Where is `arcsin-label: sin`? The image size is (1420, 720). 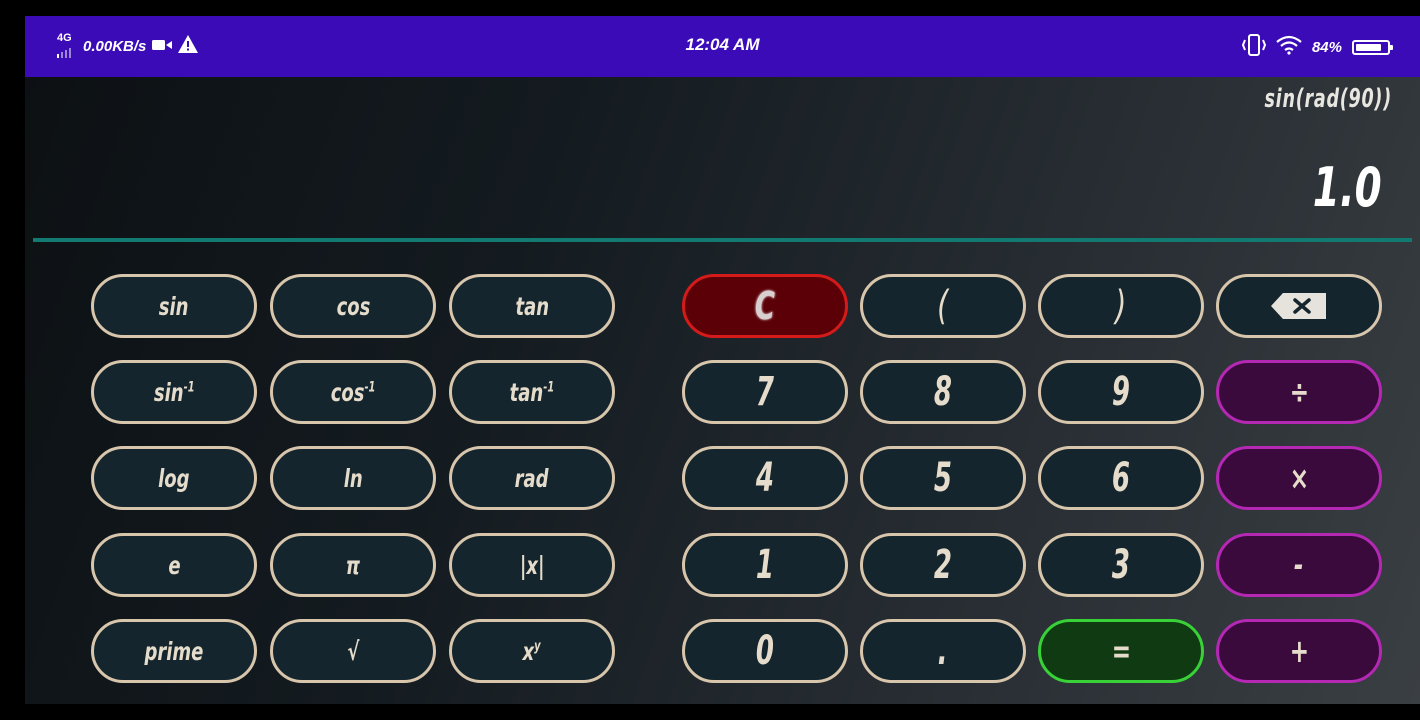
arcsin-label: sin is located at coordinates (168, 392).